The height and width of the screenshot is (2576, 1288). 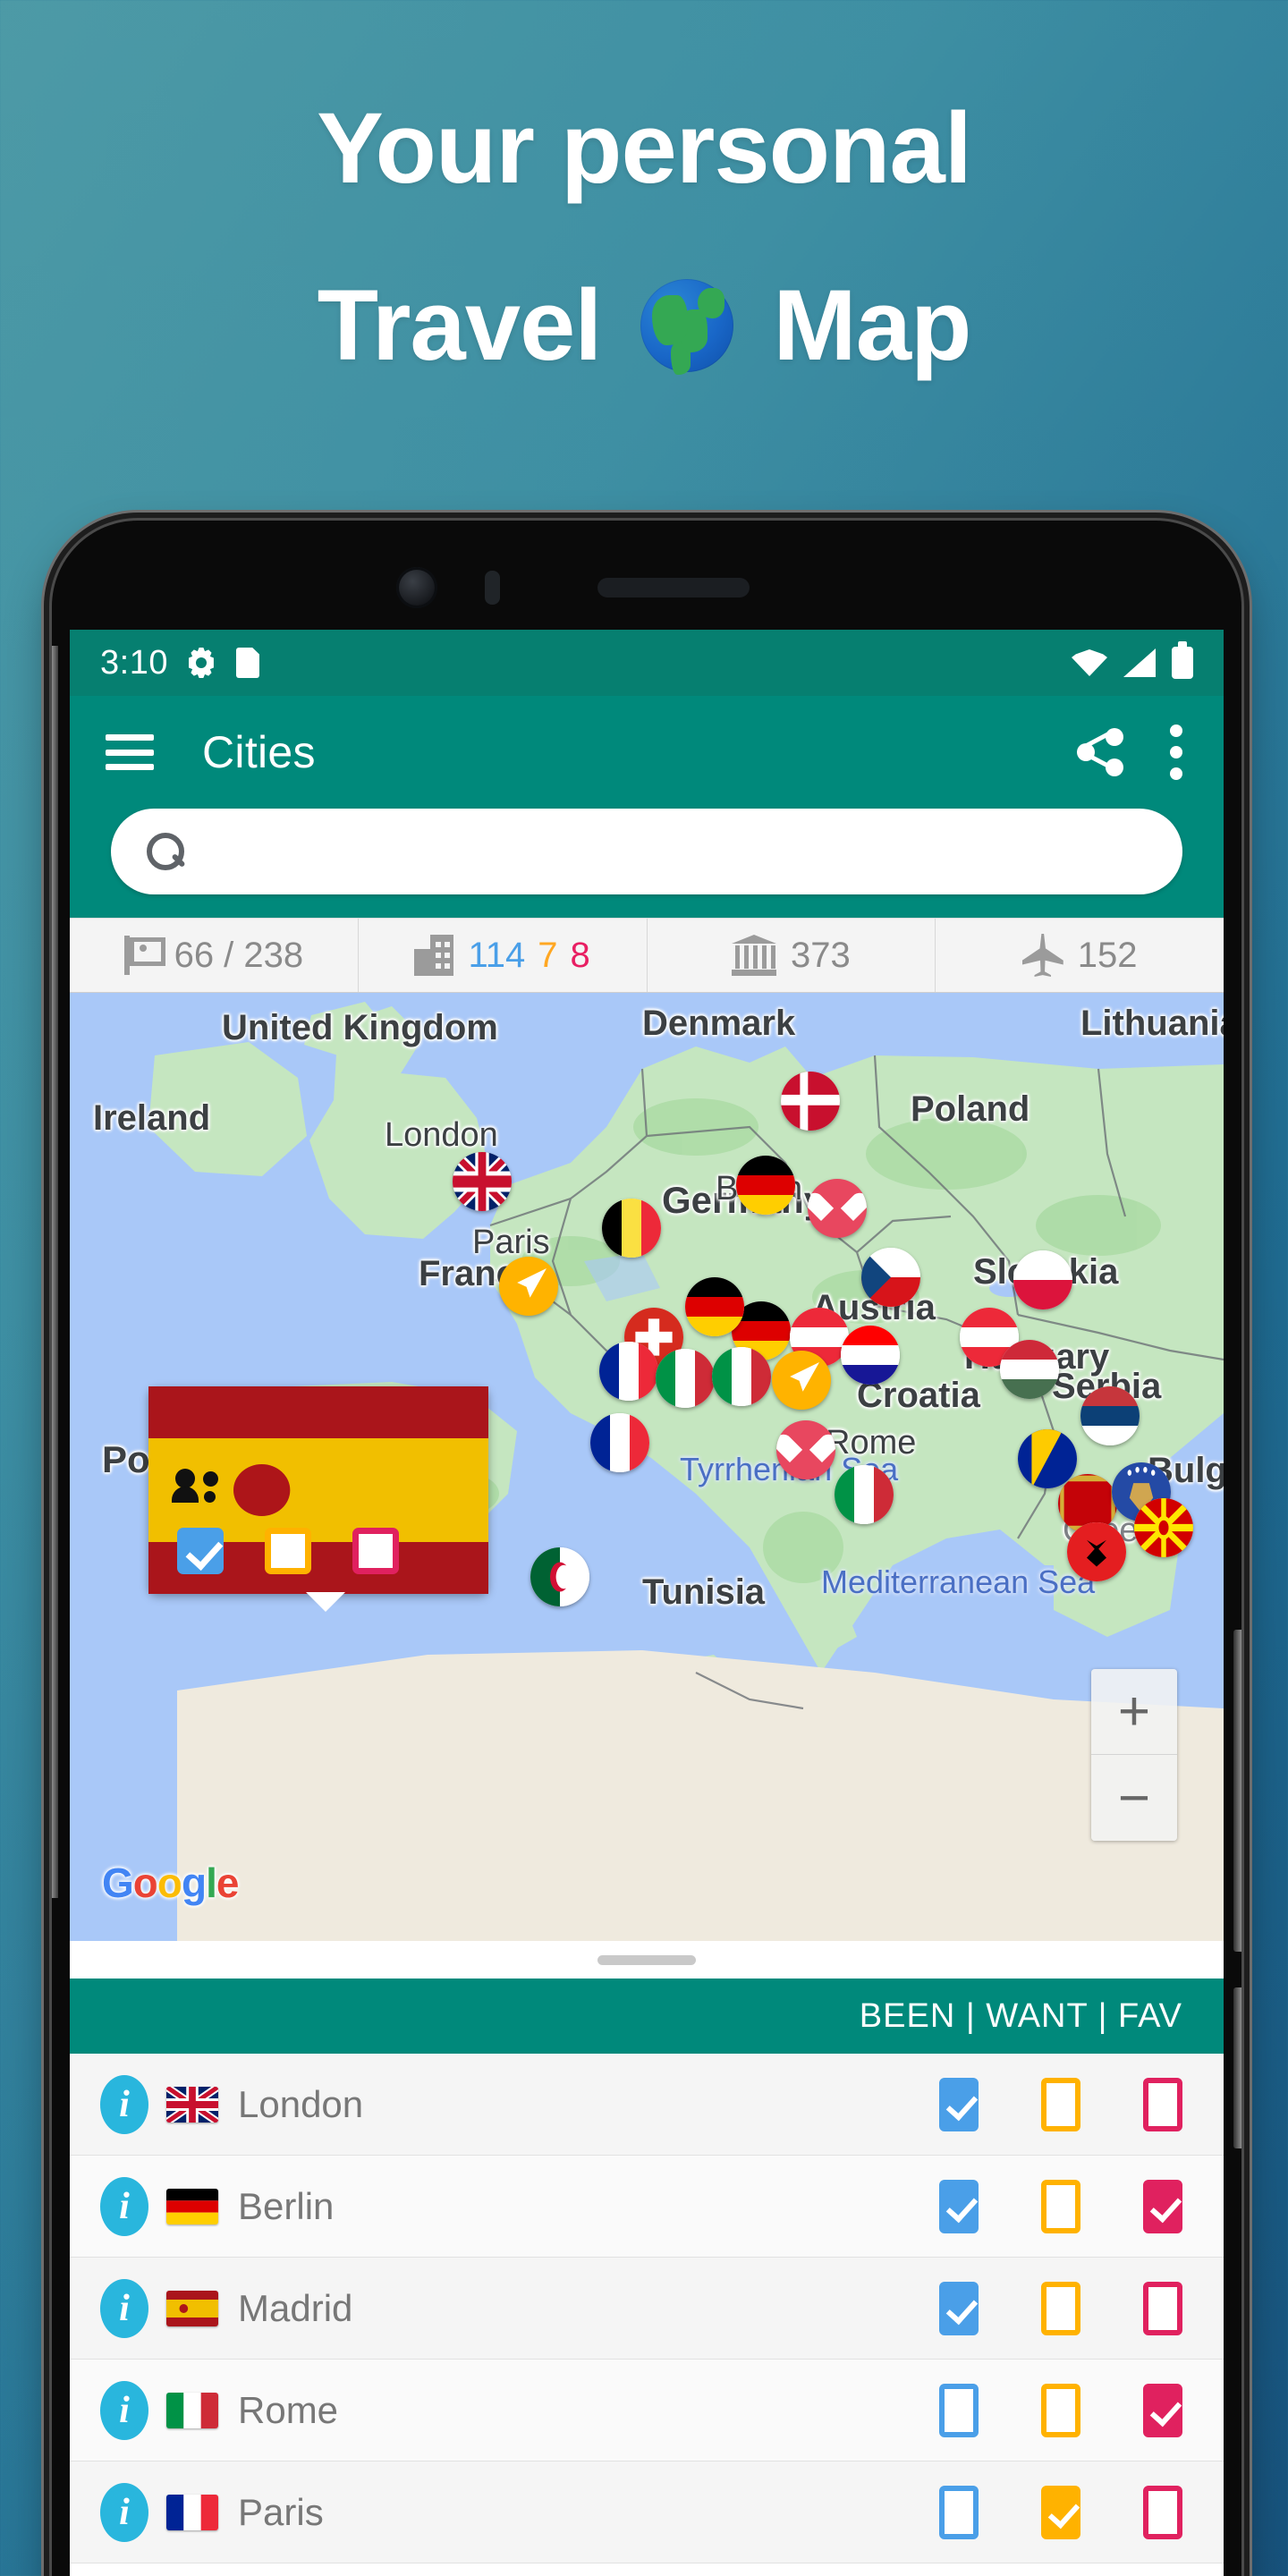 What do you see at coordinates (837, 1208) in the screenshot?
I see `map-pin-berlin-favorite` at bounding box center [837, 1208].